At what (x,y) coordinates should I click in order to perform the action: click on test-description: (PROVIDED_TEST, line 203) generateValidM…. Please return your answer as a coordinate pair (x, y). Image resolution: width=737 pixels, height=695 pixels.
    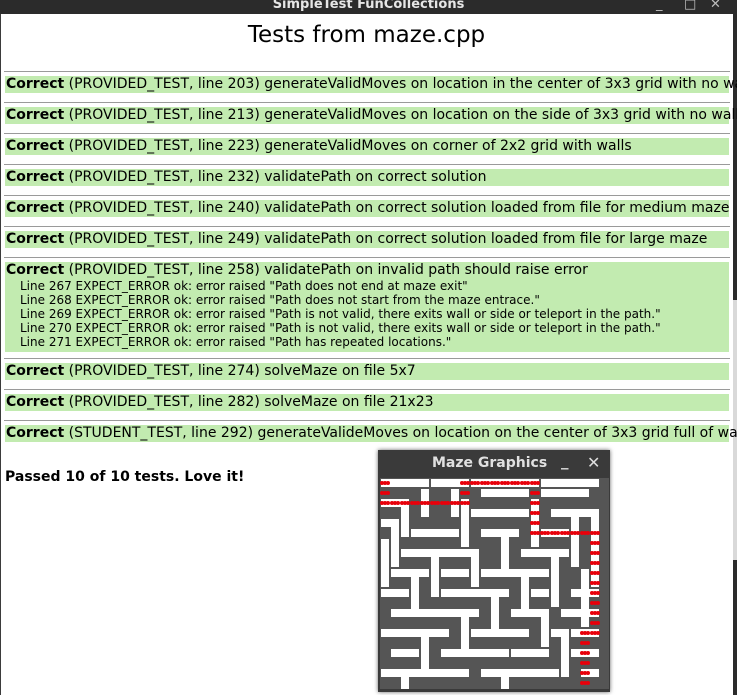
    Looking at the image, I should click on (400, 84).